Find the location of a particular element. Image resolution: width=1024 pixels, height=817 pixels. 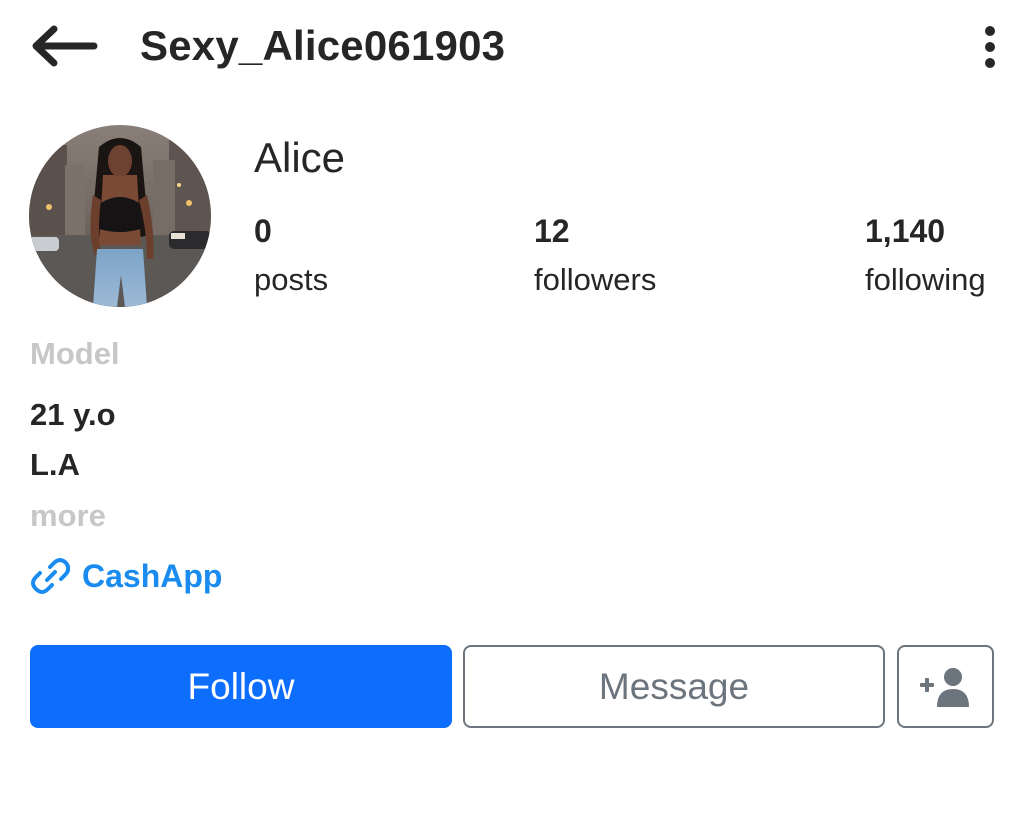

profile-display-name: Alice is located at coordinates (300, 157).